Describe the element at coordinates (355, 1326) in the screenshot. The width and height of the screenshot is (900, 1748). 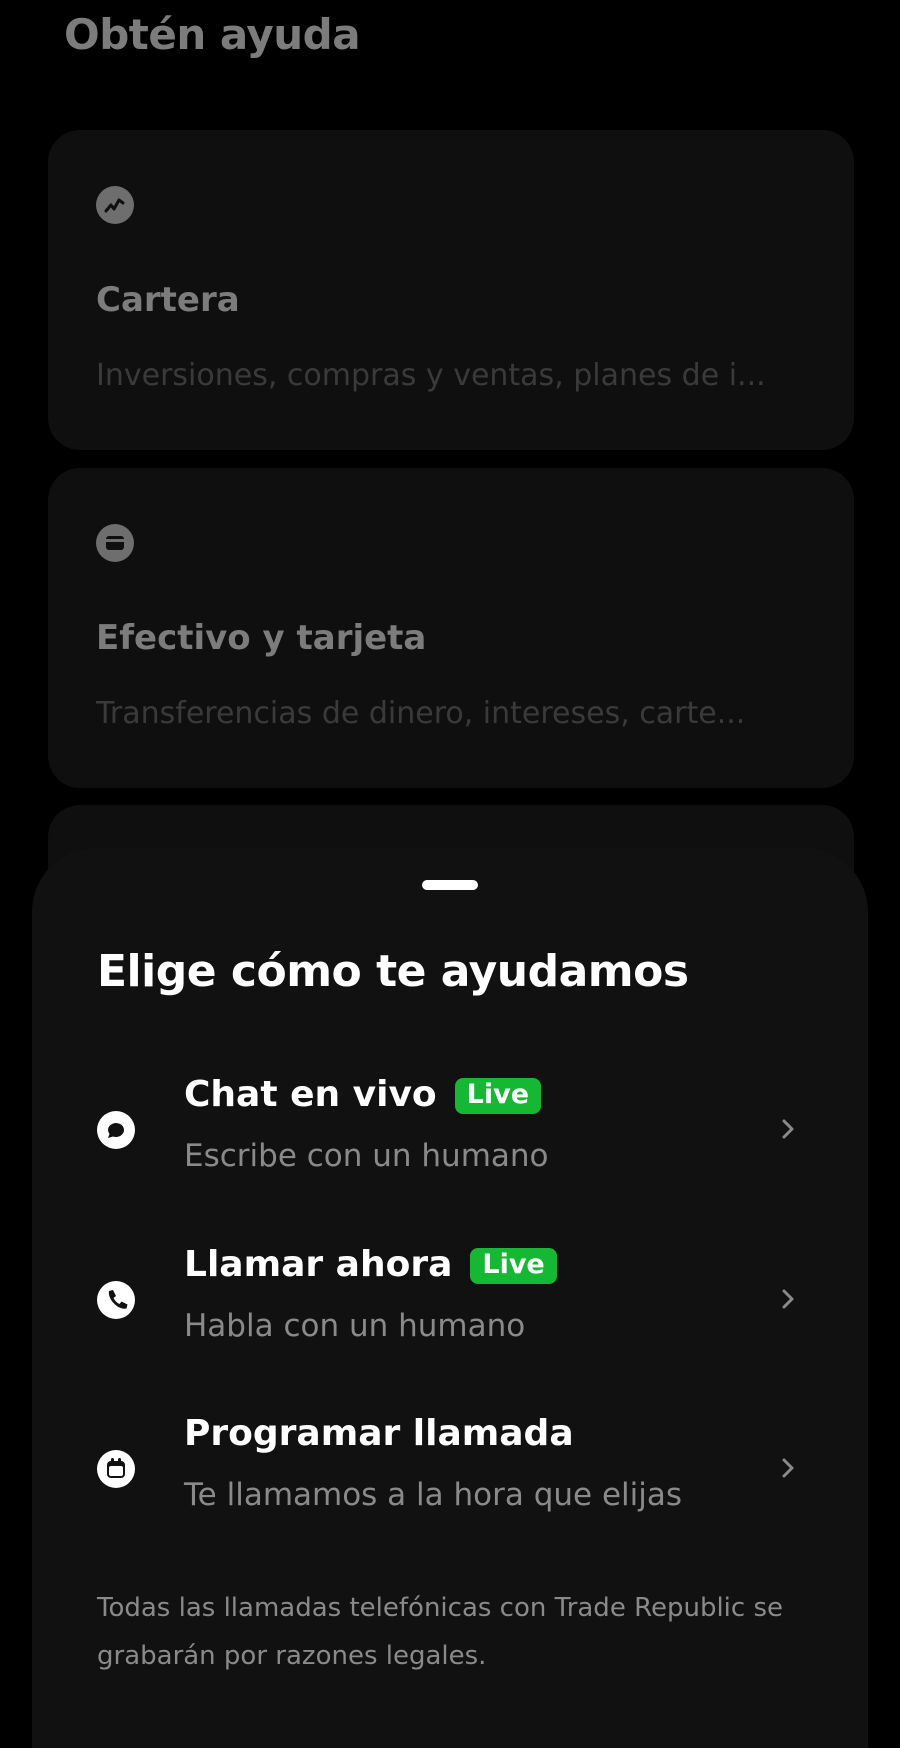
I see `option-subtitle: Habla con un humano` at that location.